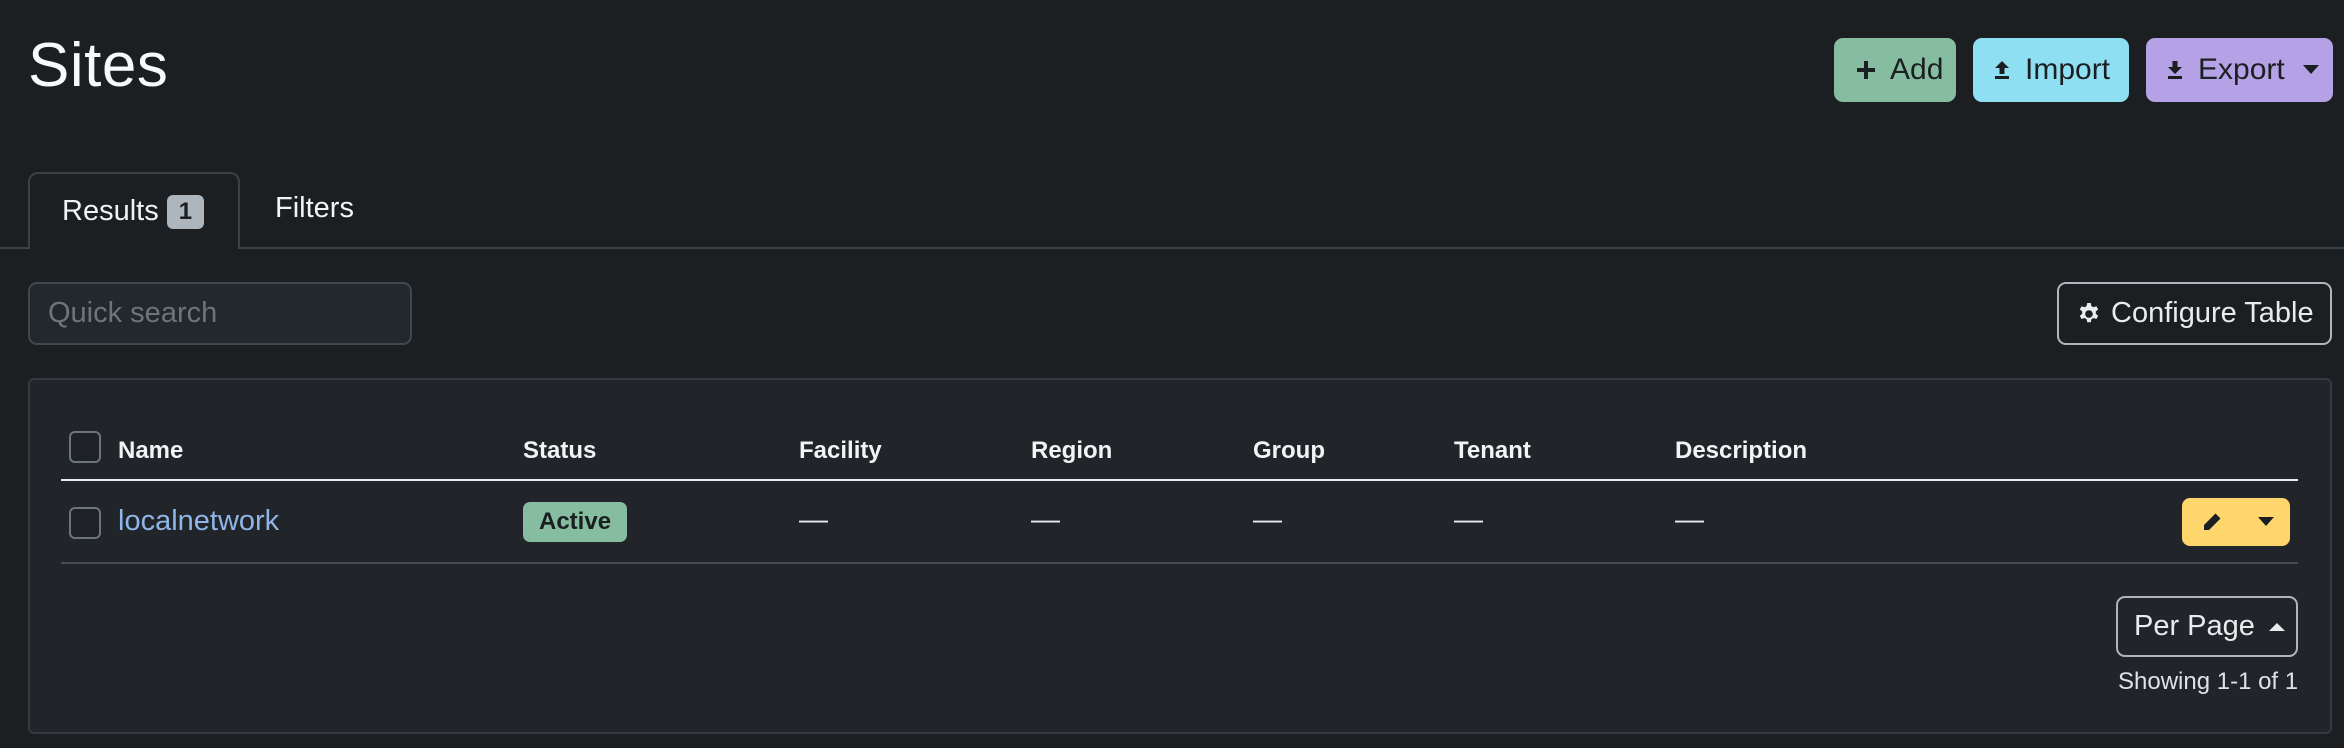 Image resolution: width=2344 pixels, height=748 pixels. Describe the element at coordinates (2310, 69) in the screenshot. I see `caret-down-icon` at that location.